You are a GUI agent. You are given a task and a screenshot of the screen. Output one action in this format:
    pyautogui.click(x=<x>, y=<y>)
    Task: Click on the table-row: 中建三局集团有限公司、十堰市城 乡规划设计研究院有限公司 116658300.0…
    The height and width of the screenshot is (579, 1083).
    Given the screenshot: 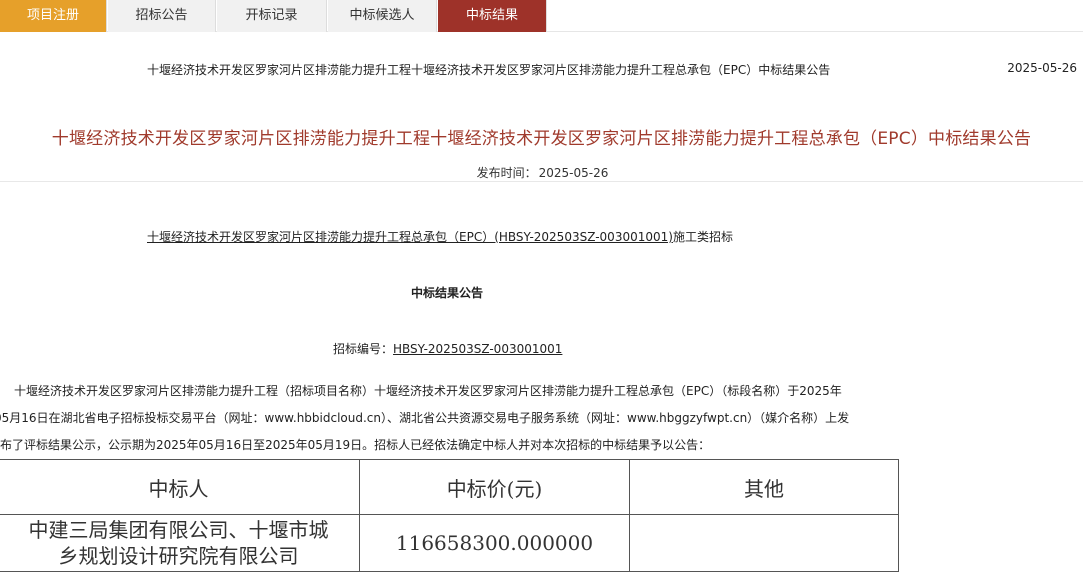 What is the action you would take?
    pyautogui.click(x=449, y=543)
    